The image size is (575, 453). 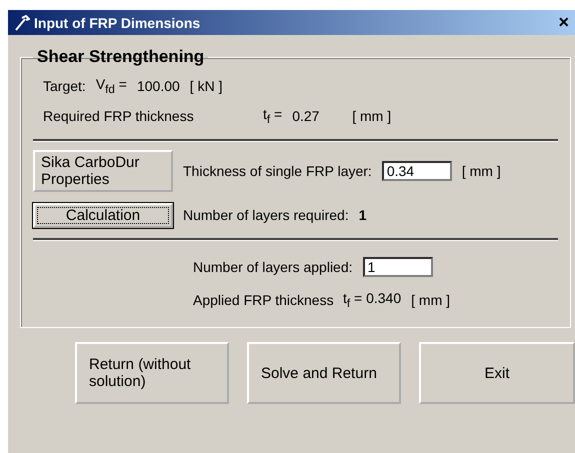 I want to click on layers-applied-label: Number of layers applied:, so click(x=273, y=267).